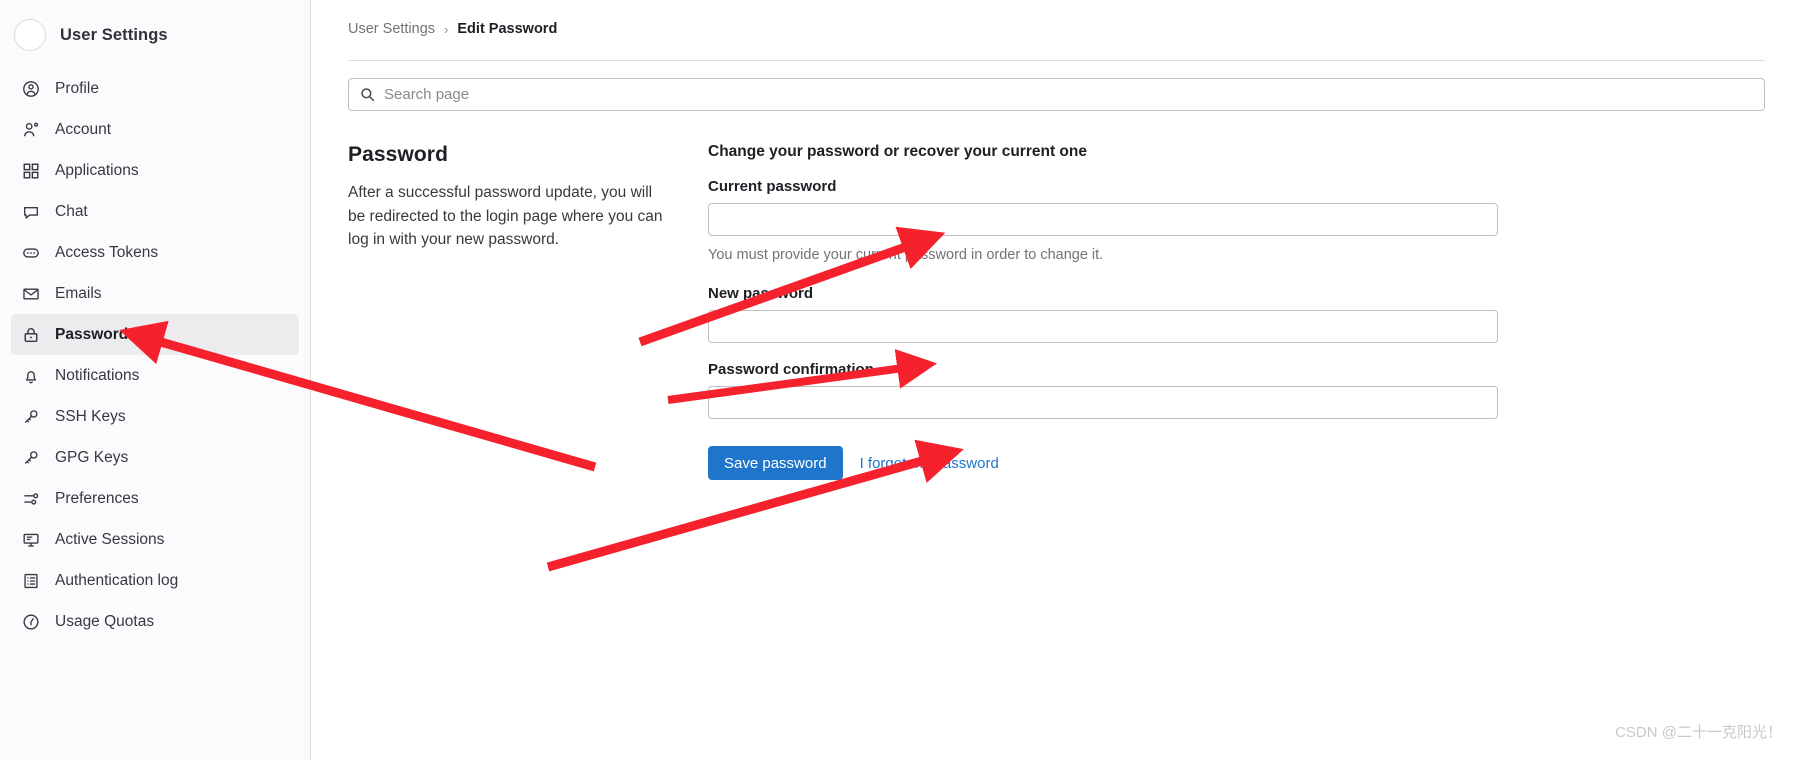  Describe the element at coordinates (31, 294) in the screenshot. I see `envelope-icon` at that location.